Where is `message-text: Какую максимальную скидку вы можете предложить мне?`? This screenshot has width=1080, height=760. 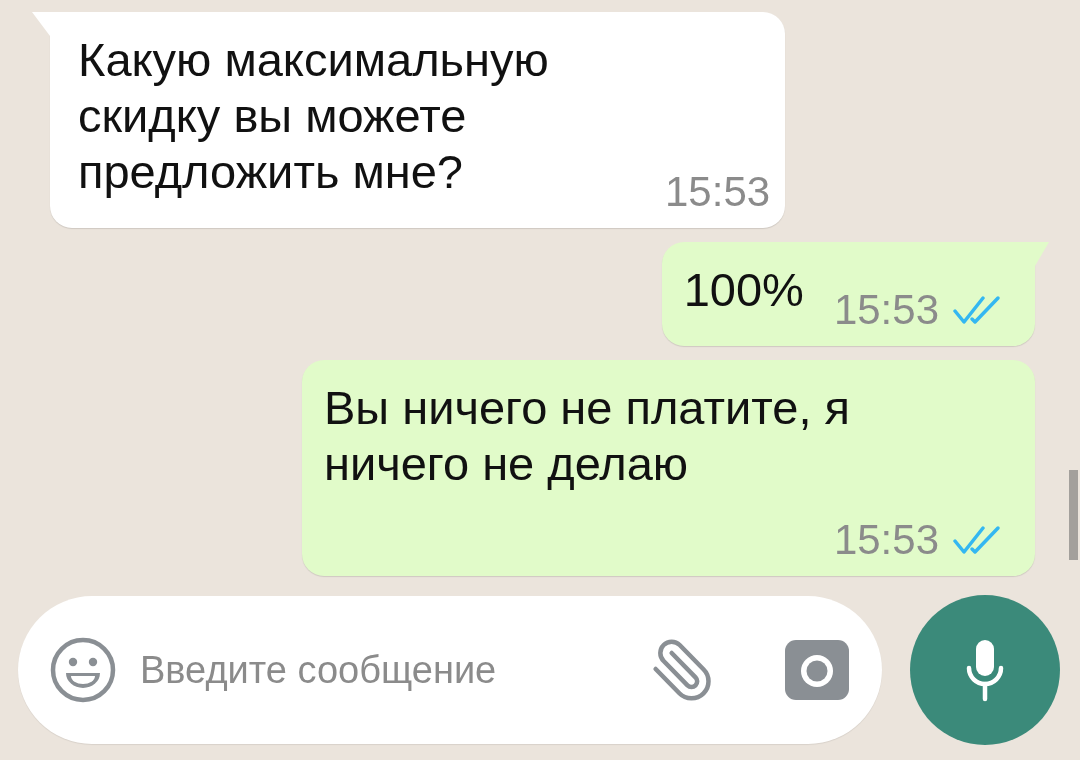 message-text: Какую максимальную скидку вы можете предложить мне? is located at coordinates (314, 116).